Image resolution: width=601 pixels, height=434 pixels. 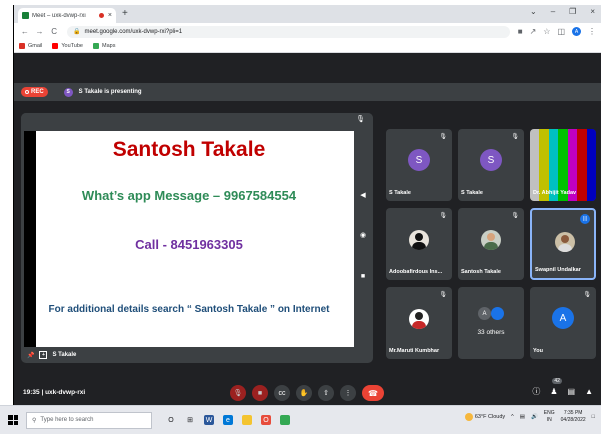 I want to click on raise-hand-button: ✋, so click(x=304, y=393).